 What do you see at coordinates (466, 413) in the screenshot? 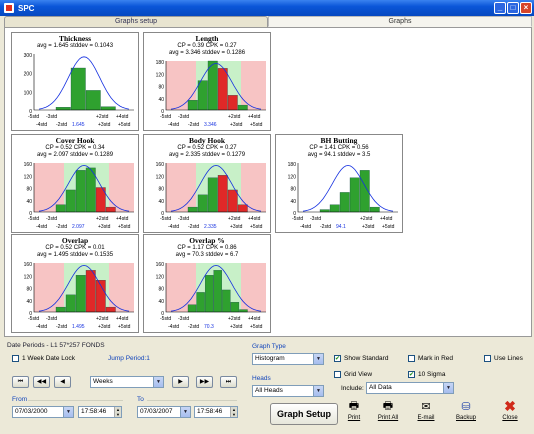
I see `backup-button: ⛁ Backup` at bounding box center [466, 413].